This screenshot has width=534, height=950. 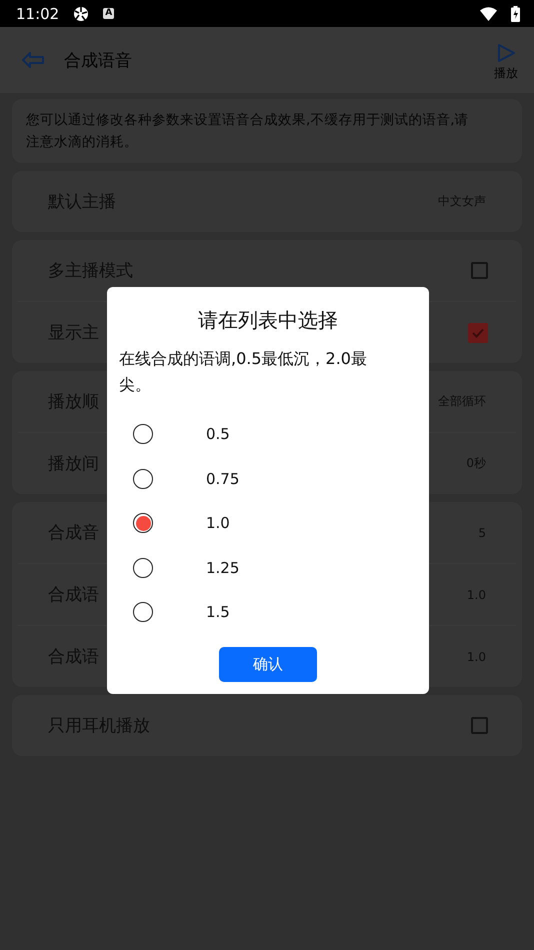 What do you see at coordinates (488, 13) in the screenshot?
I see `wifi-icon` at bounding box center [488, 13].